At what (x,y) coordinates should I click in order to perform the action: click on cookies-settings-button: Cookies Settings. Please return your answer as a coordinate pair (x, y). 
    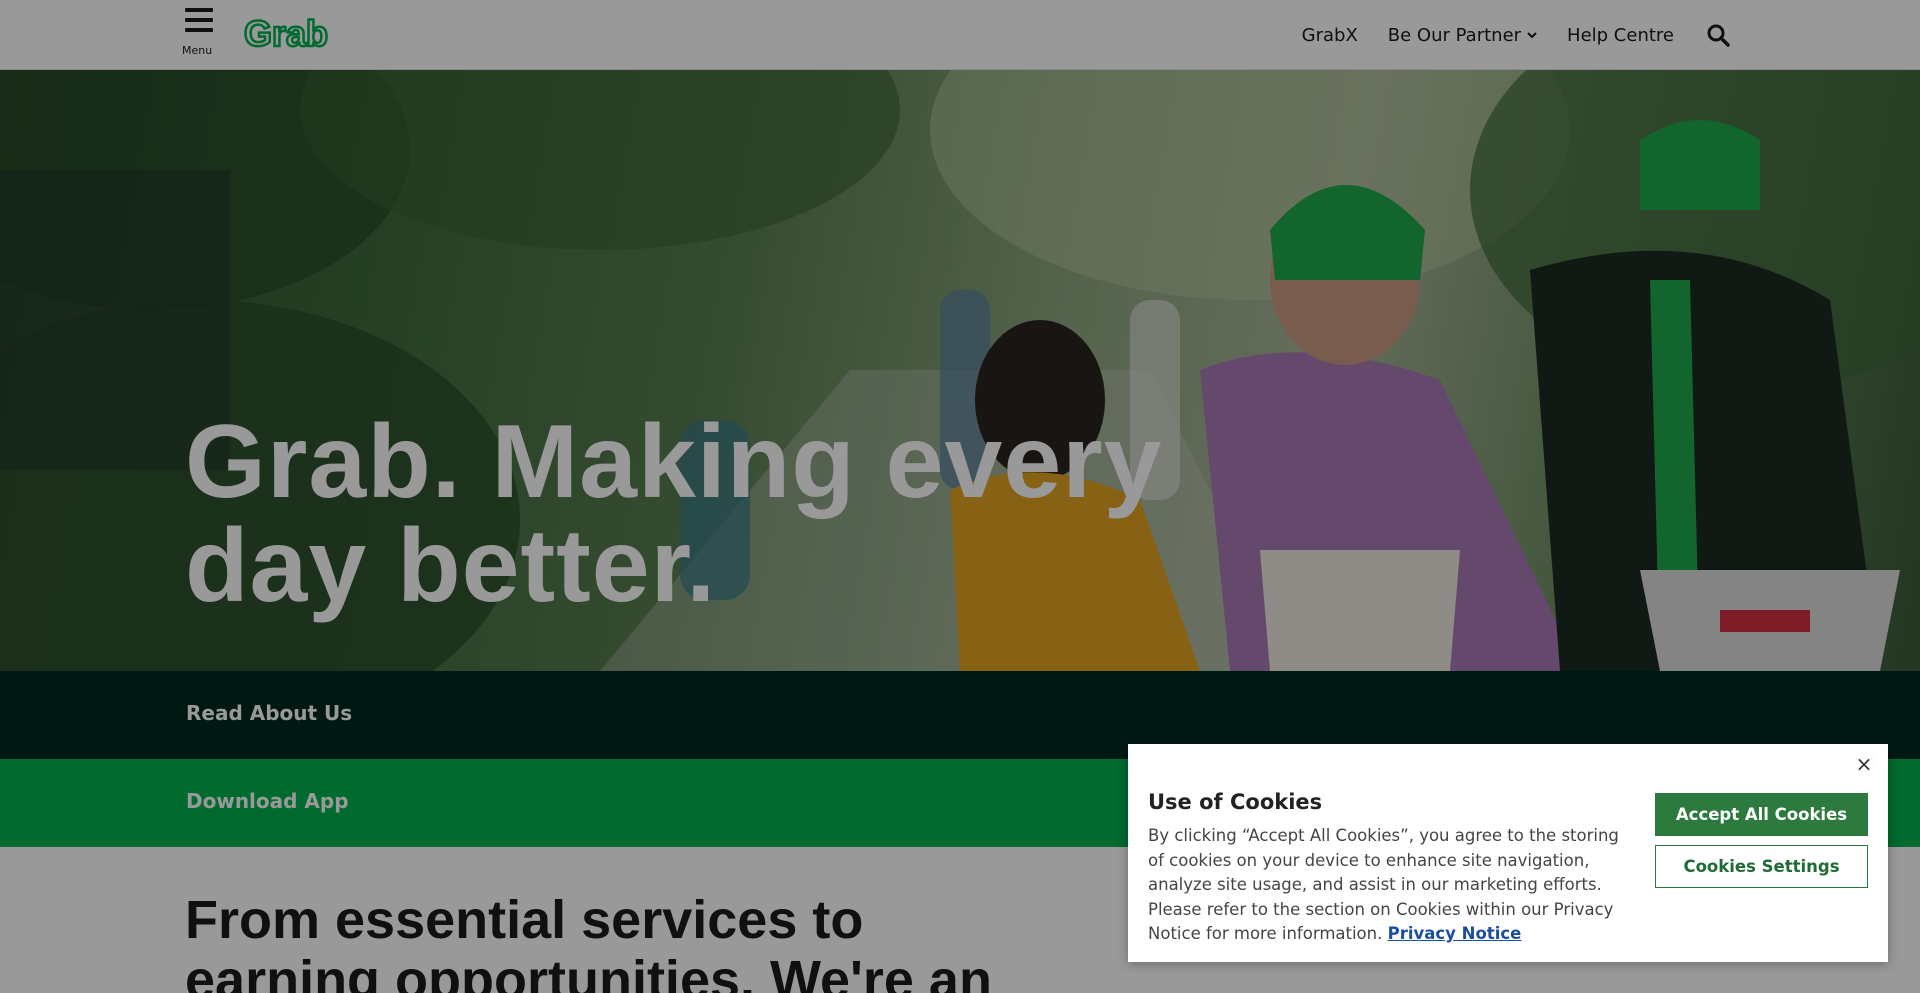
    Looking at the image, I should click on (1761, 866).